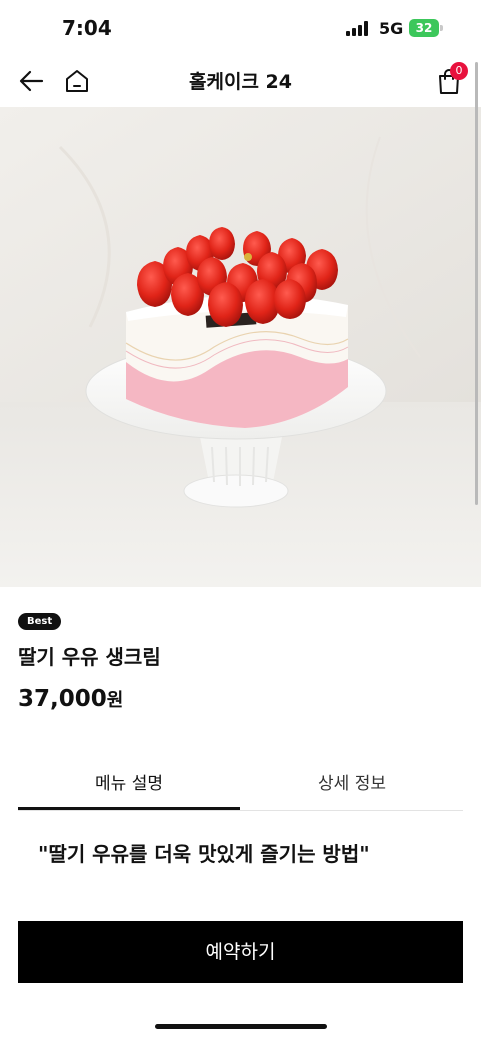  Describe the element at coordinates (87, 28) in the screenshot. I see `status-time: 7:04` at that location.